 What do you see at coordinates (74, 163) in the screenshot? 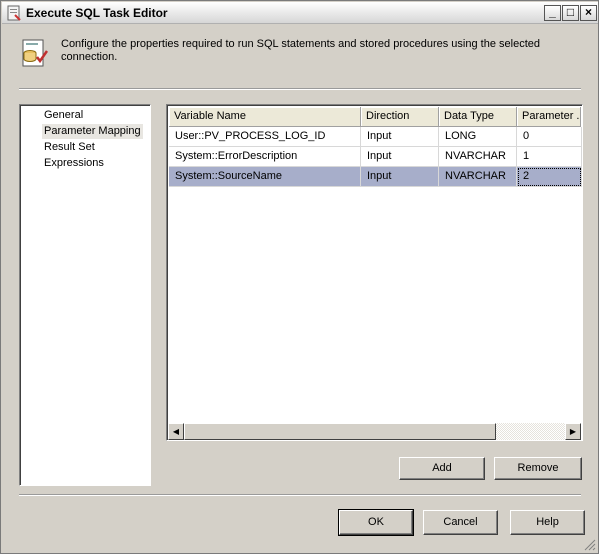
I see `nav-item-expressions: Expressions` at bounding box center [74, 163].